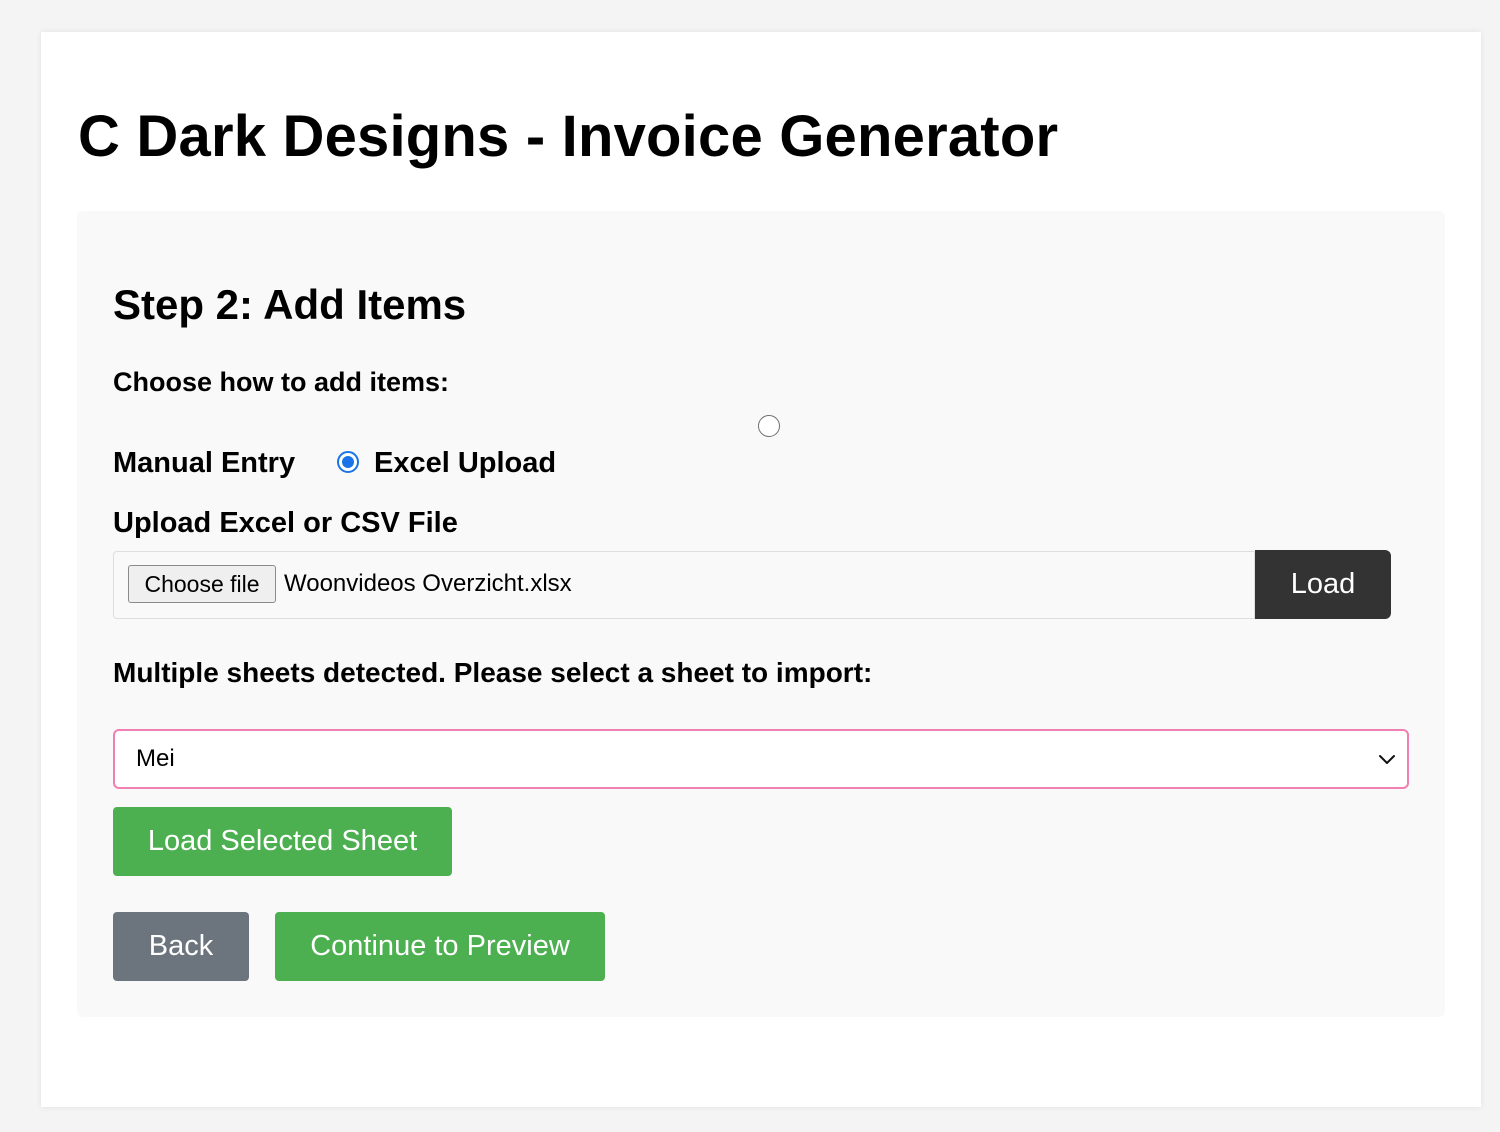  What do you see at coordinates (684, 585) in the screenshot?
I see `file-input: Choose file Woonvideos Overzicht.xlsx` at bounding box center [684, 585].